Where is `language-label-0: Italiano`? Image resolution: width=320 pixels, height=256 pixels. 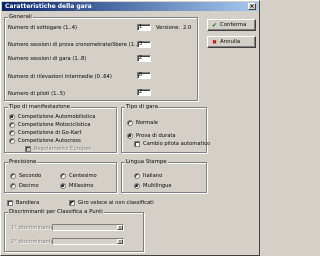 language-label-0: Italiano is located at coordinates (153, 176).